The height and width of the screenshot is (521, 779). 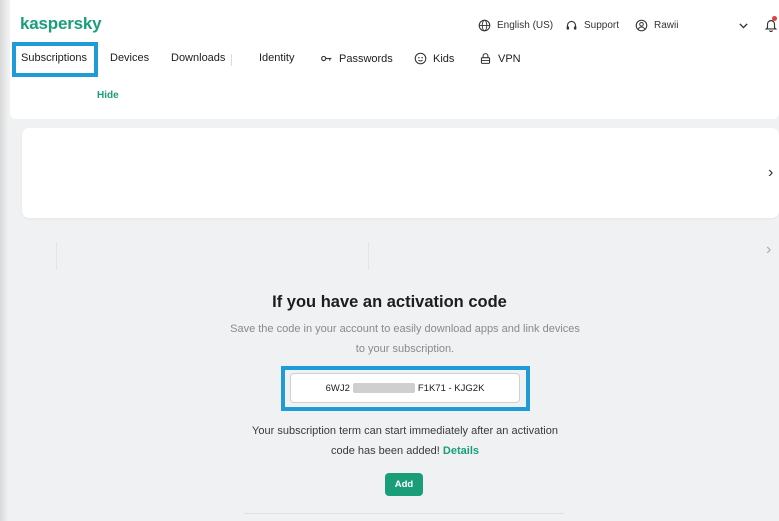 I want to click on tab-kids: Kids, so click(x=434, y=58).